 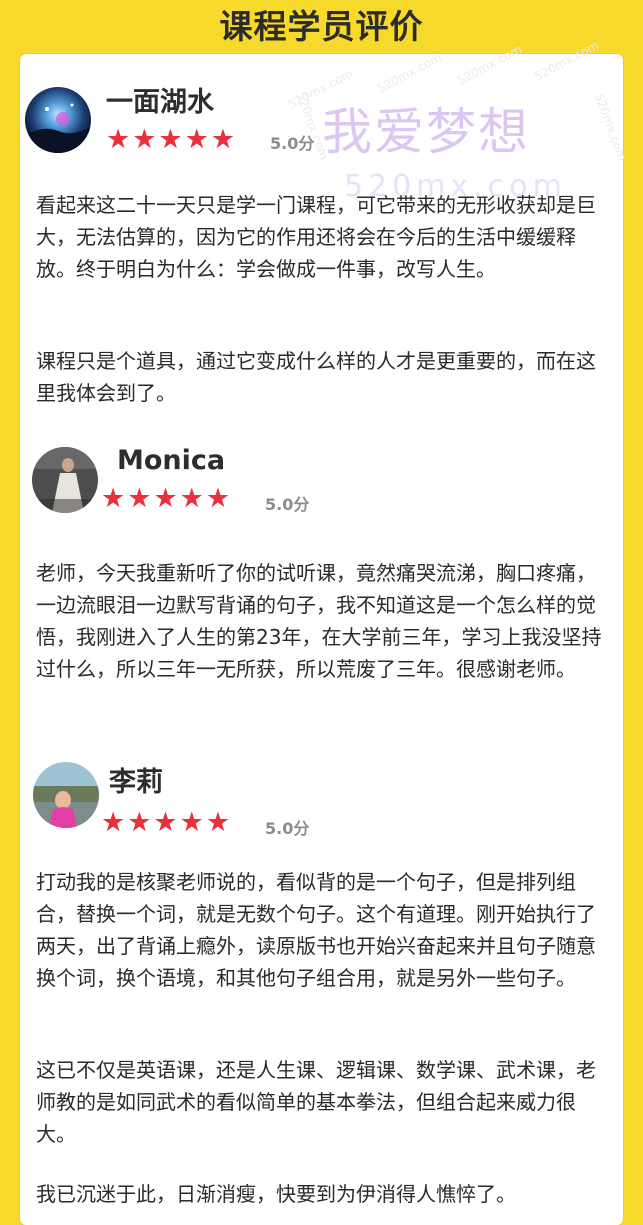 What do you see at coordinates (171, 460) in the screenshot?
I see `reviewer-name: Monica` at bounding box center [171, 460].